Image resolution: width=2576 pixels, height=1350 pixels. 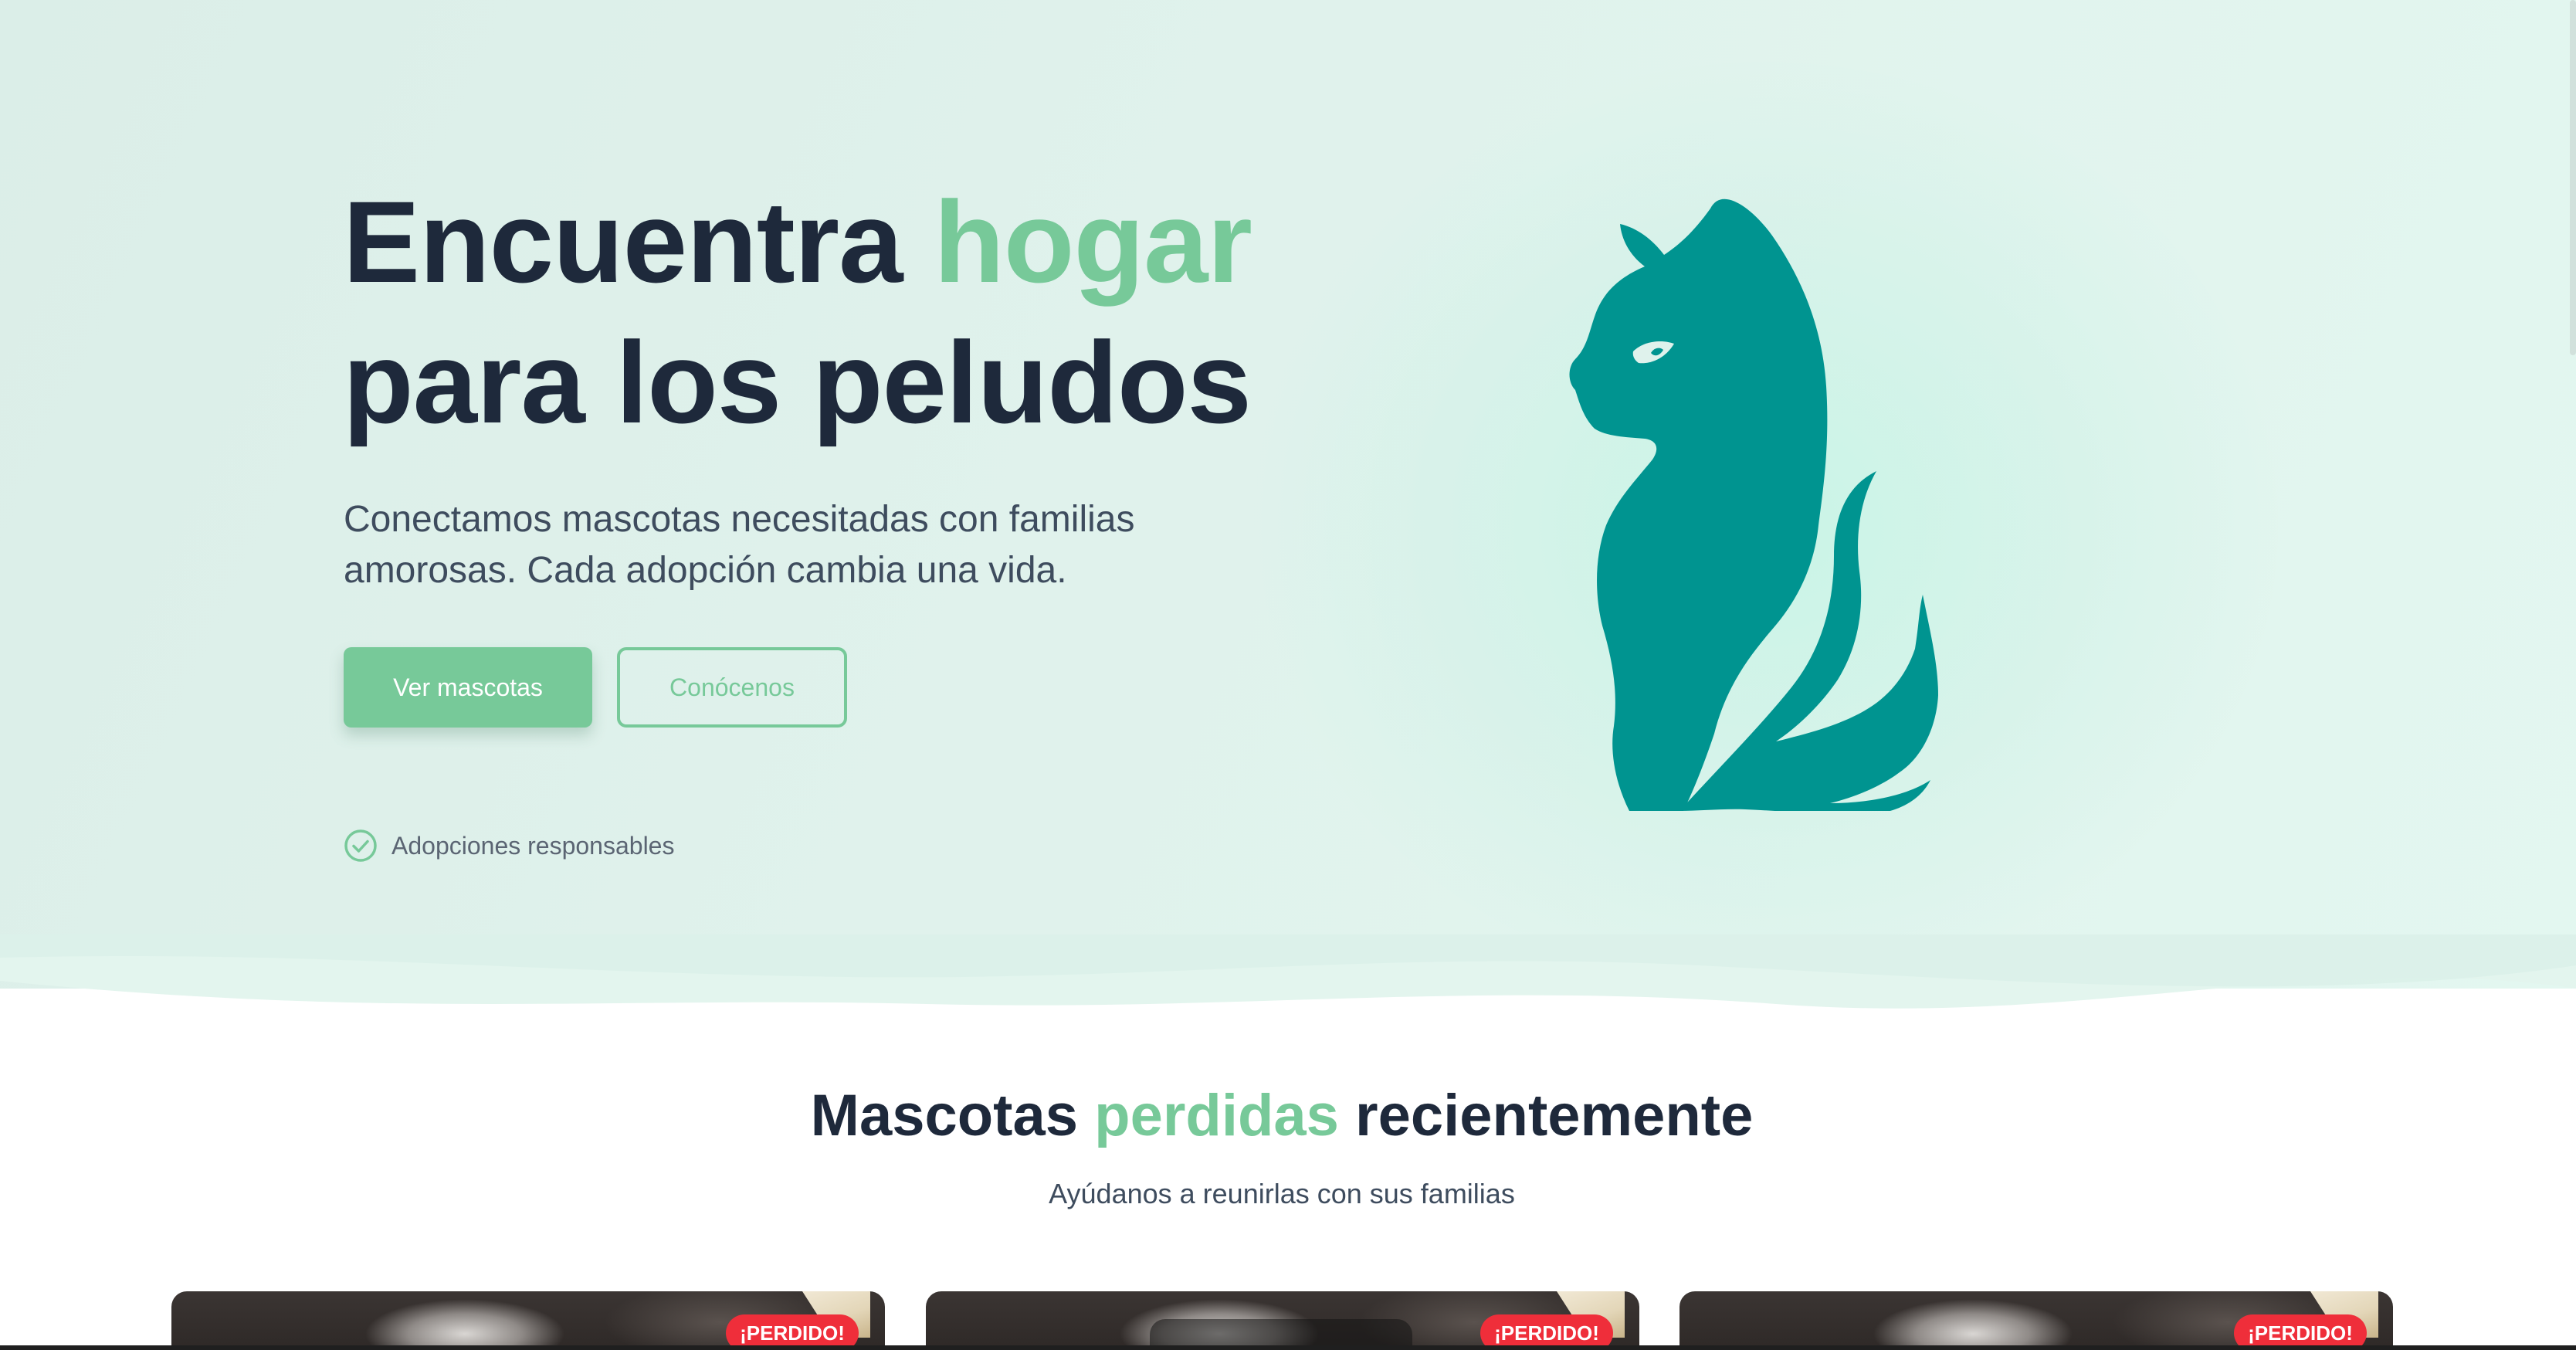 What do you see at coordinates (638, 242) in the screenshot?
I see `hero-title-part1: Encuentra` at bounding box center [638, 242].